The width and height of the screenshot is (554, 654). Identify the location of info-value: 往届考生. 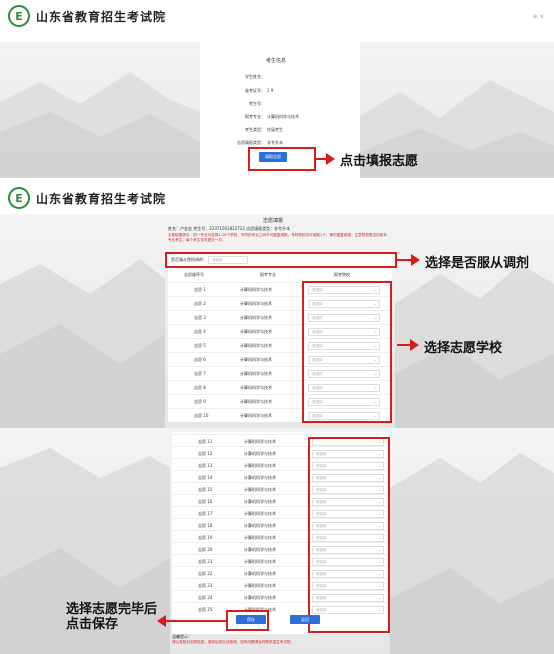
(275, 129).